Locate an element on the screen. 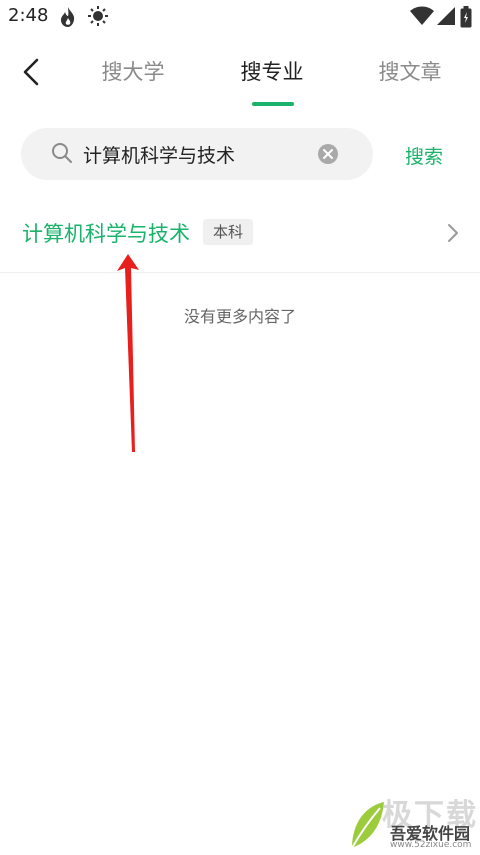 The width and height of the screenshot is (480, 855). no-more-content-text: 没有更多内容了 is located at coordinates (239, 316).